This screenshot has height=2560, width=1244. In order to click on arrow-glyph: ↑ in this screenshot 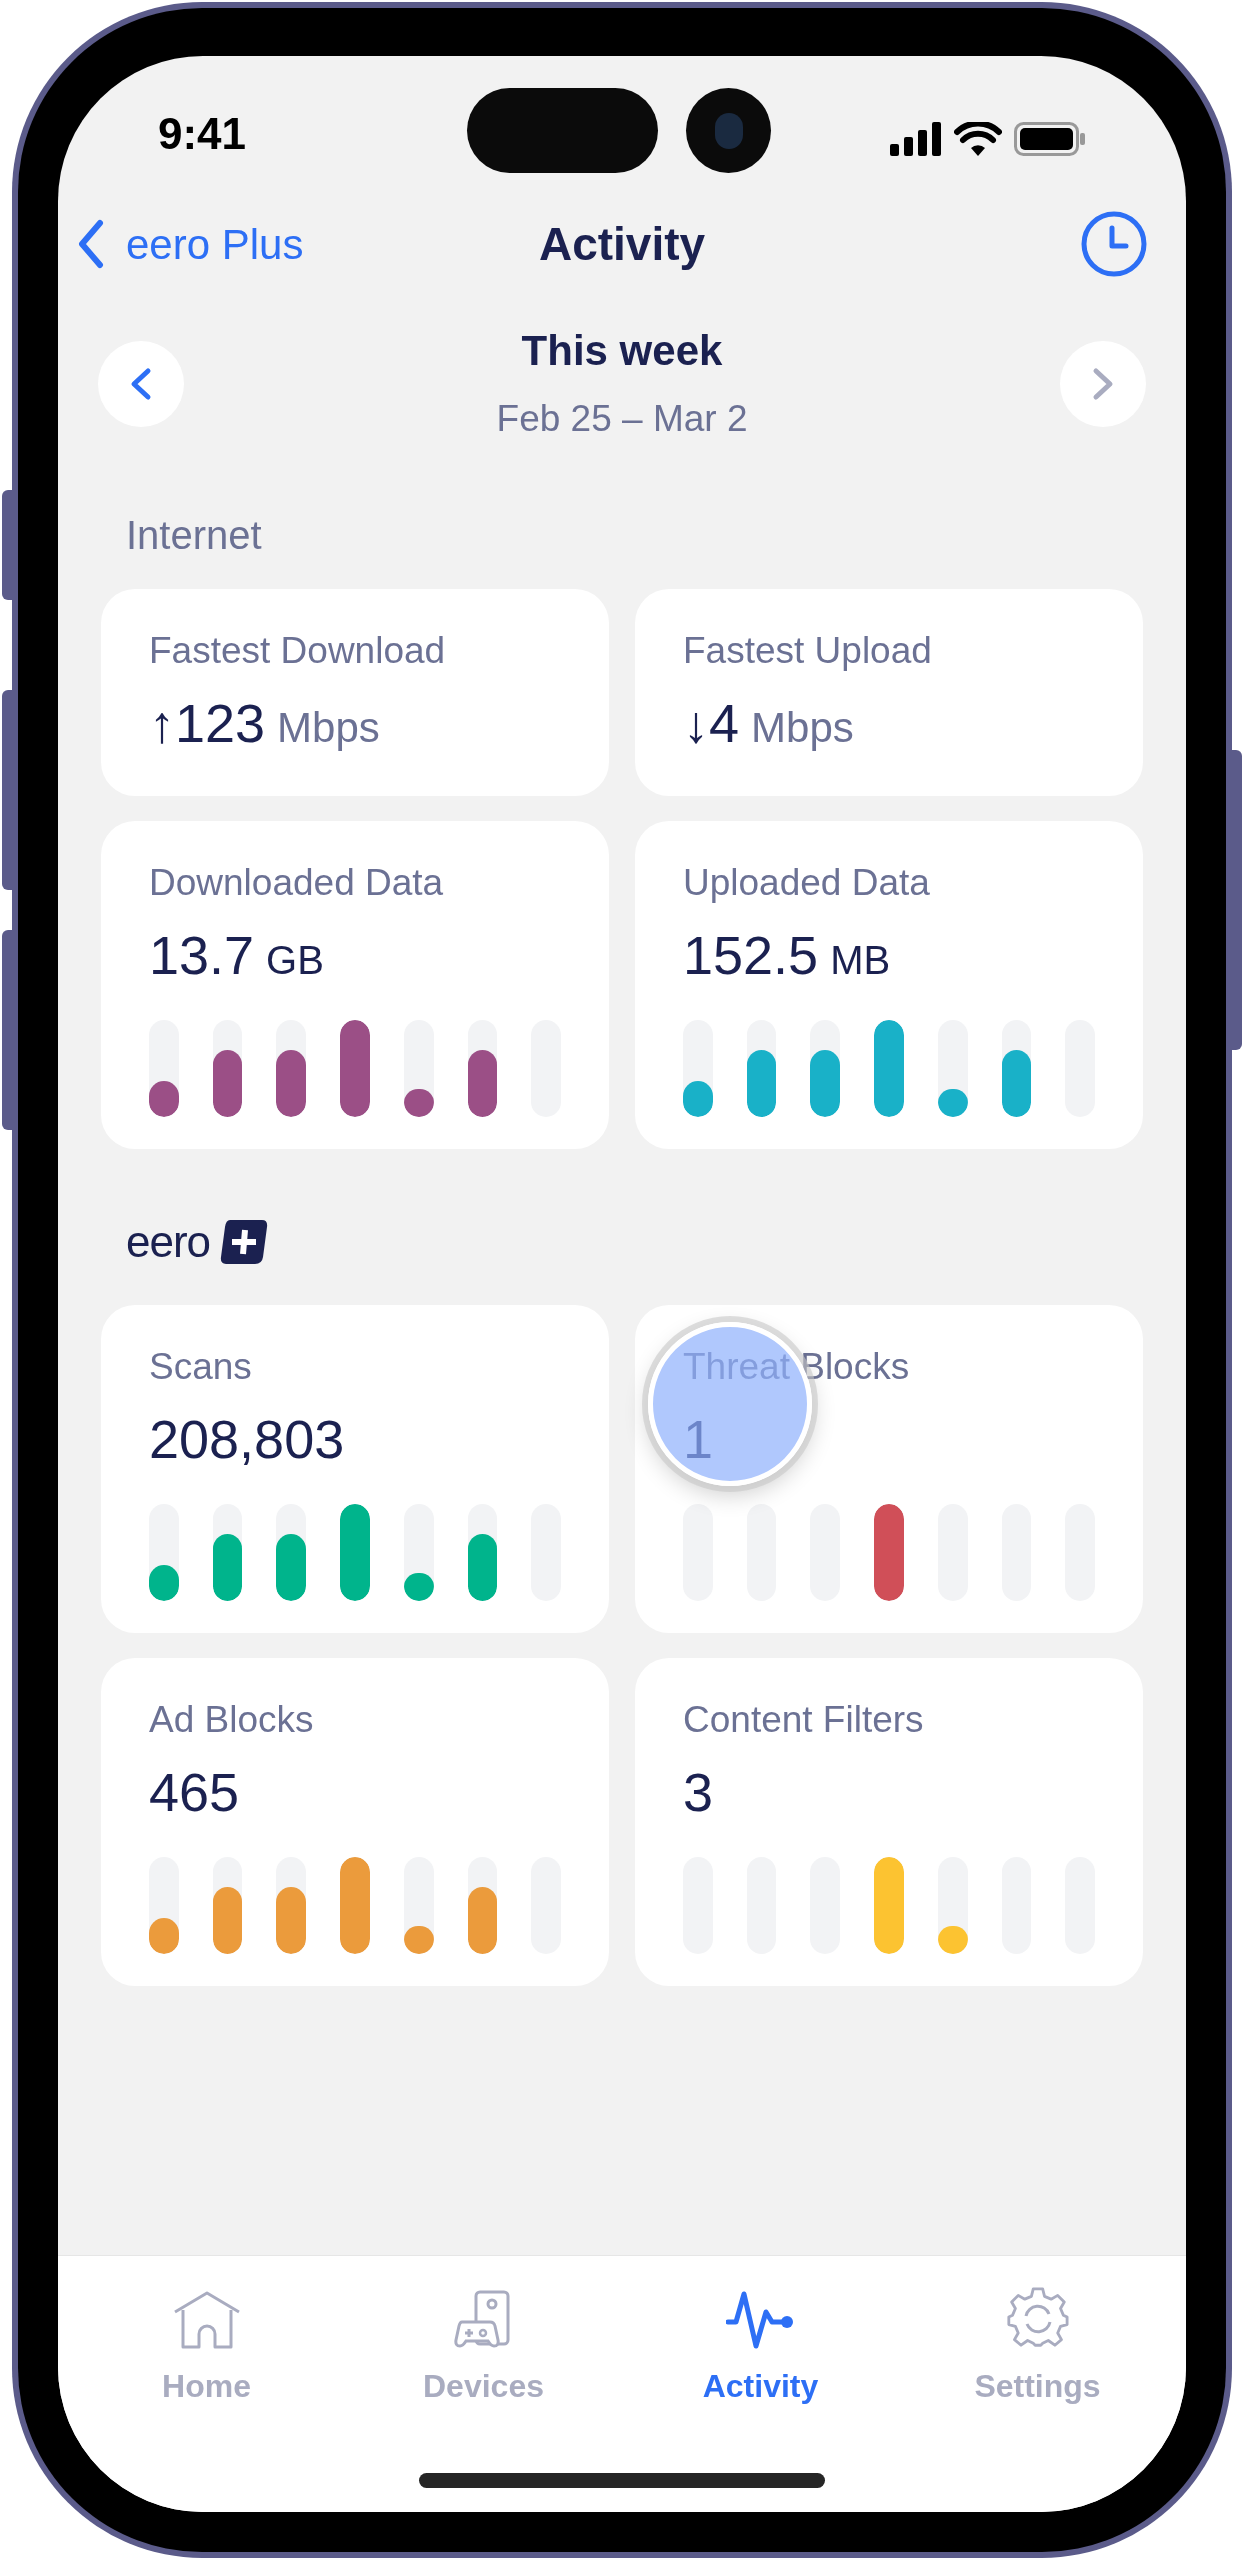, I will do `click(162, 724)`.